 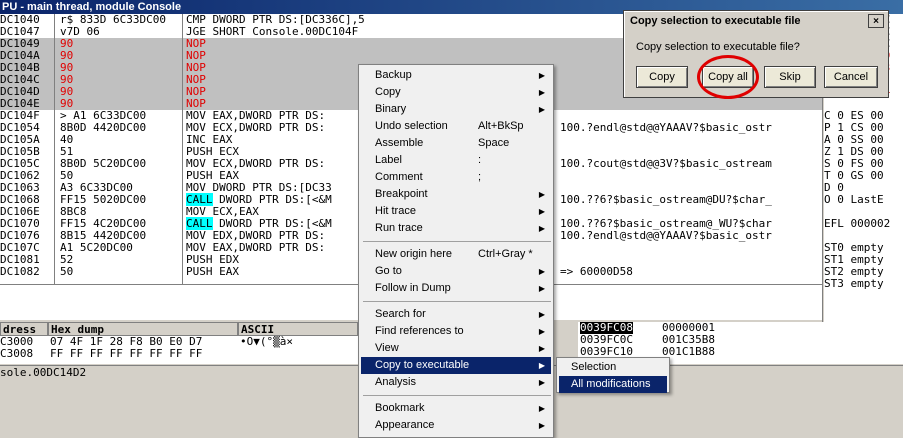 I want to click on menu-item-copy-to-executable: Copy to executable ▶, so click(x=456, y=365).